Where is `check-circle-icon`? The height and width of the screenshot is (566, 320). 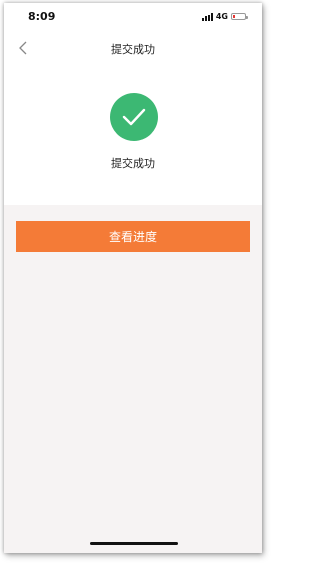 check-circle-icon is located at coordinates (134, 117).